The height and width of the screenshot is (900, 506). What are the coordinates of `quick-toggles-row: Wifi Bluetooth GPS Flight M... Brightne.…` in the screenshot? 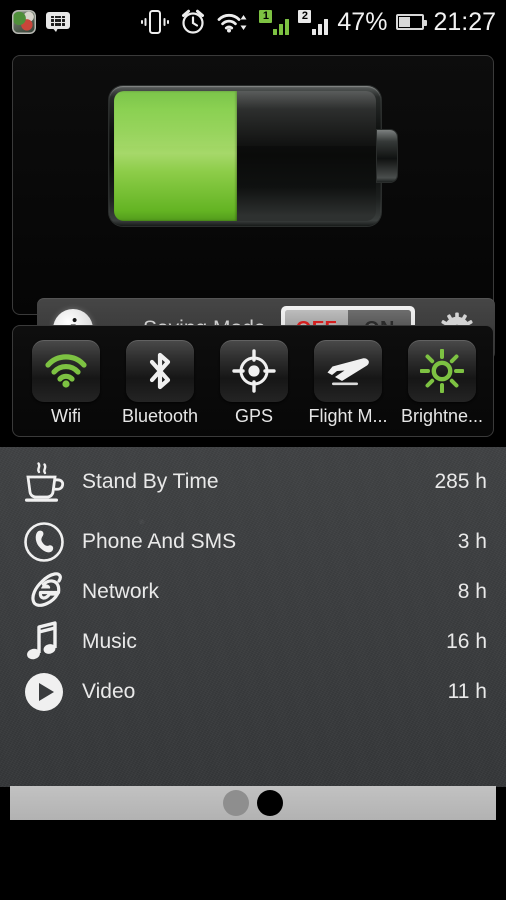 It's located at (254, 382).